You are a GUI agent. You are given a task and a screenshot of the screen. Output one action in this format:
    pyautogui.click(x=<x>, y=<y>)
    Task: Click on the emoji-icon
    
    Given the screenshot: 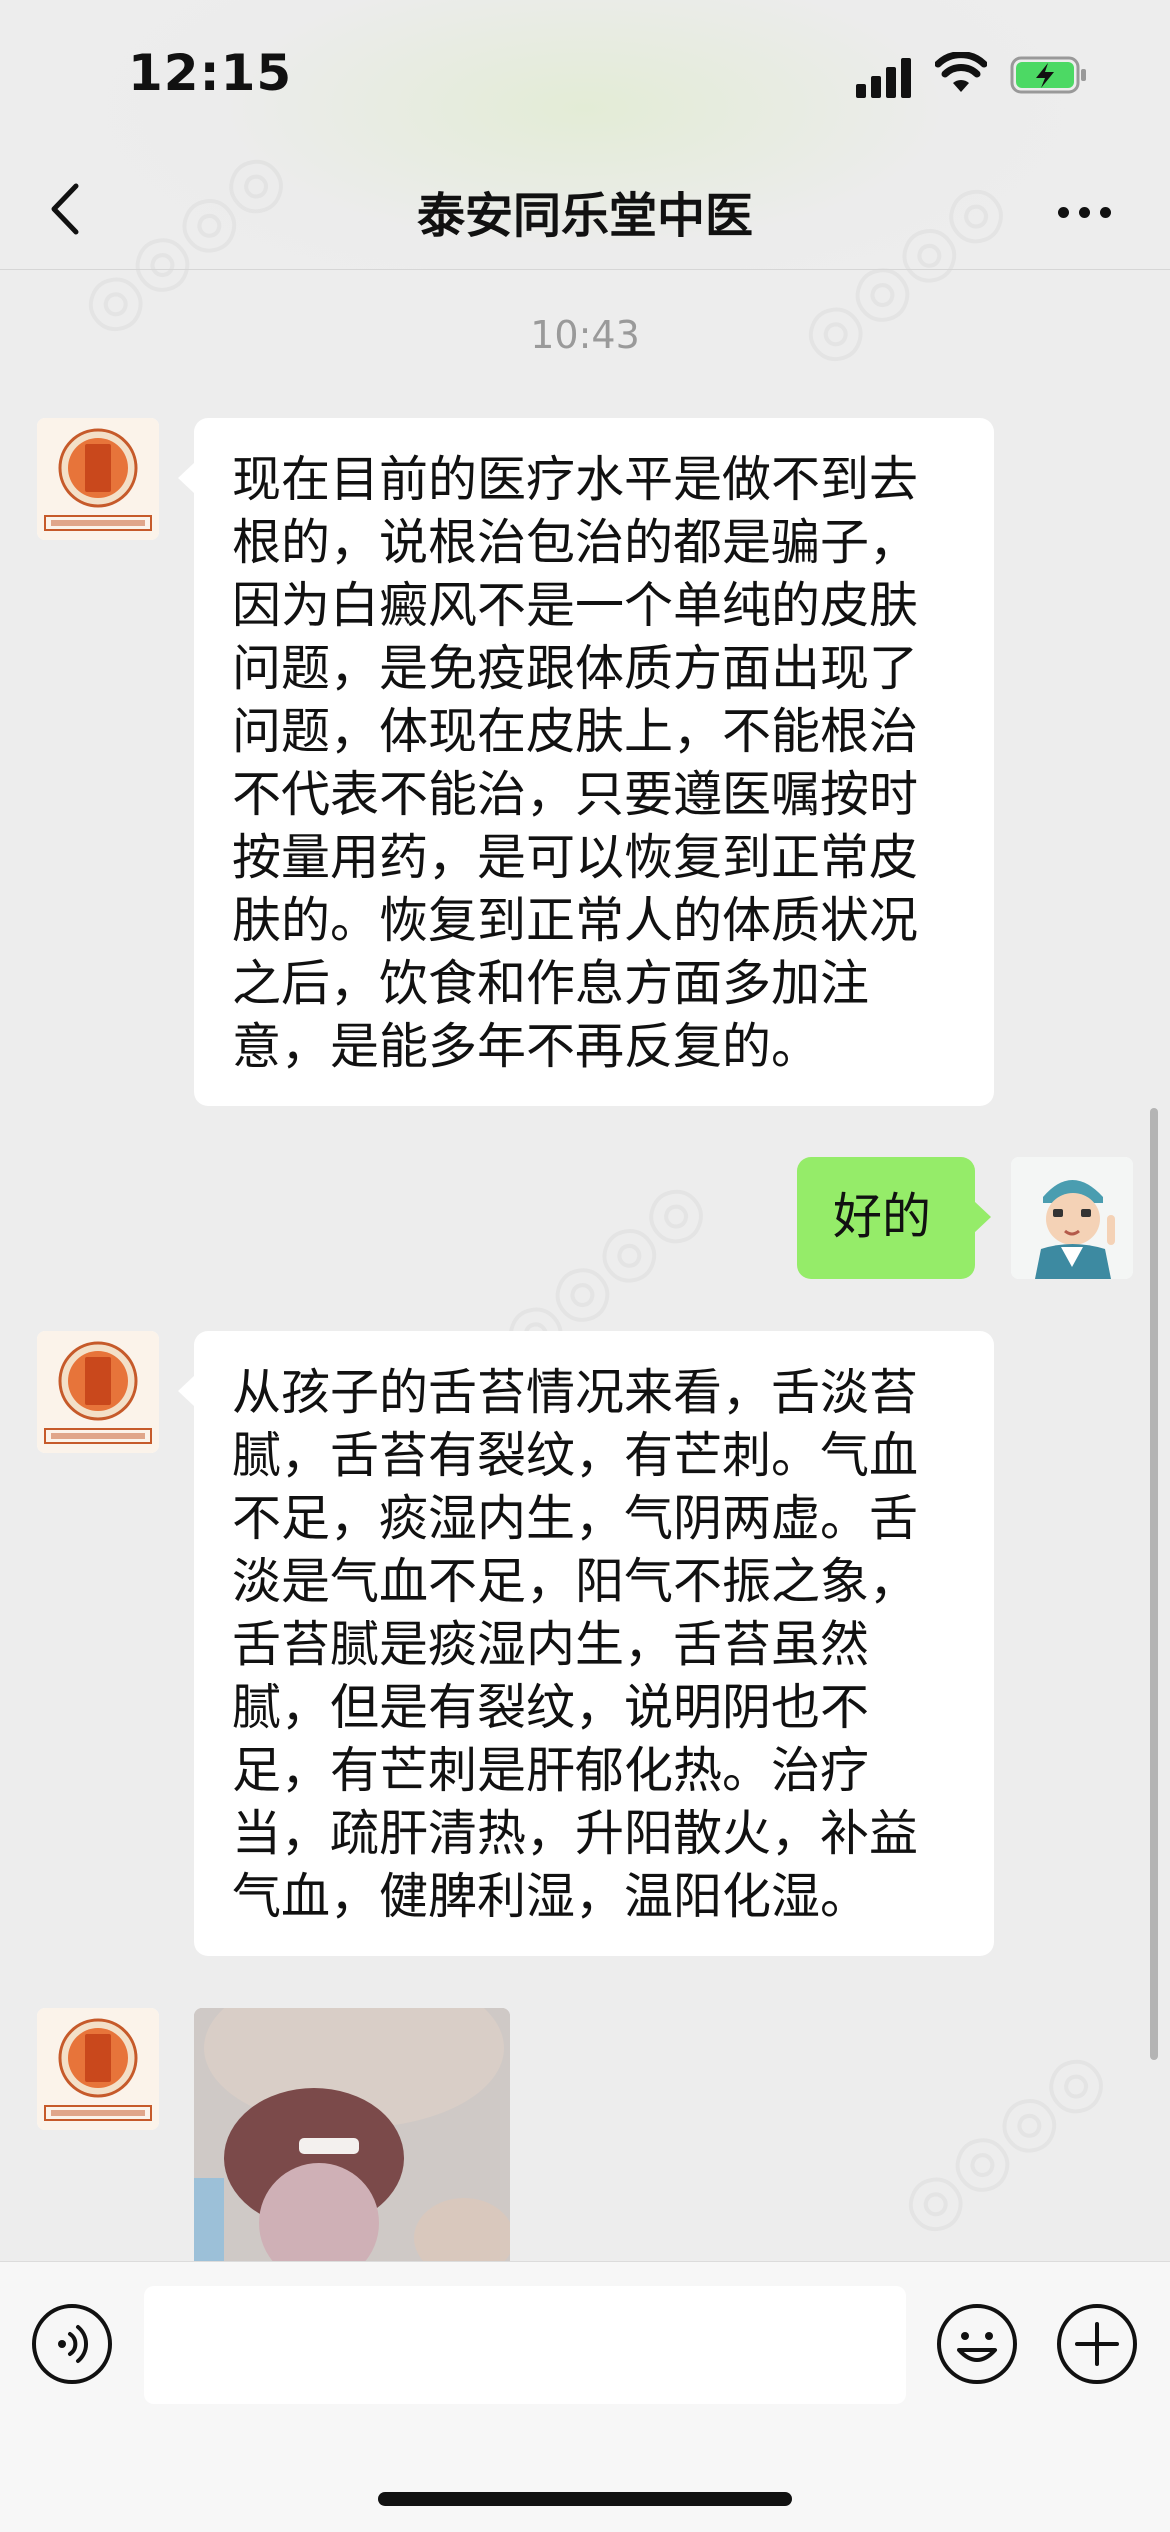 What is the action you would take?
    pyautogui.click(x=977, y=2344)
    